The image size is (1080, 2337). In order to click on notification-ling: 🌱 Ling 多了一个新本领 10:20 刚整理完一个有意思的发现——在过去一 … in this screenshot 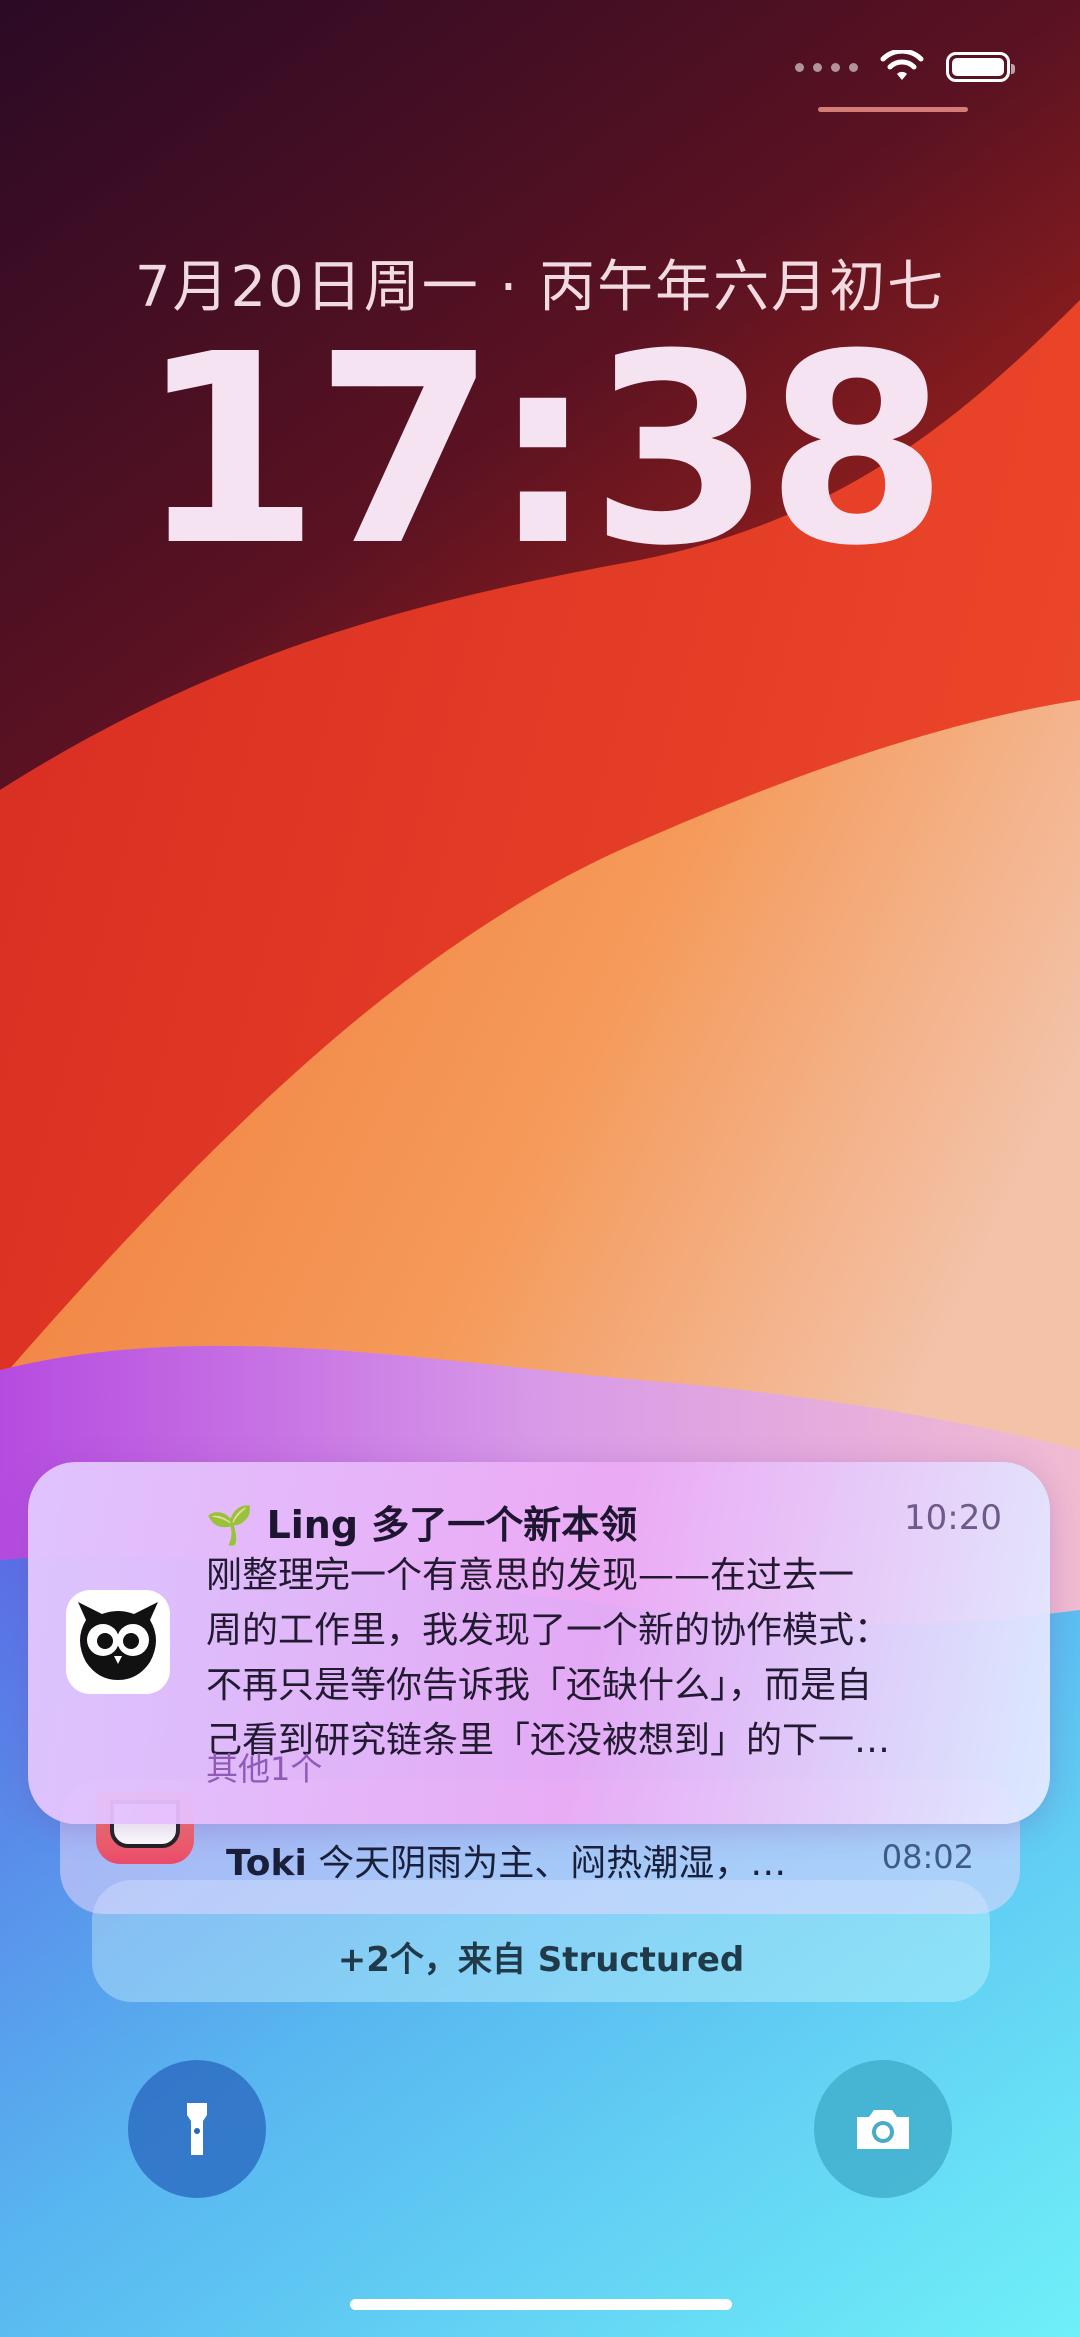, I will do `click(539, 1643)`.